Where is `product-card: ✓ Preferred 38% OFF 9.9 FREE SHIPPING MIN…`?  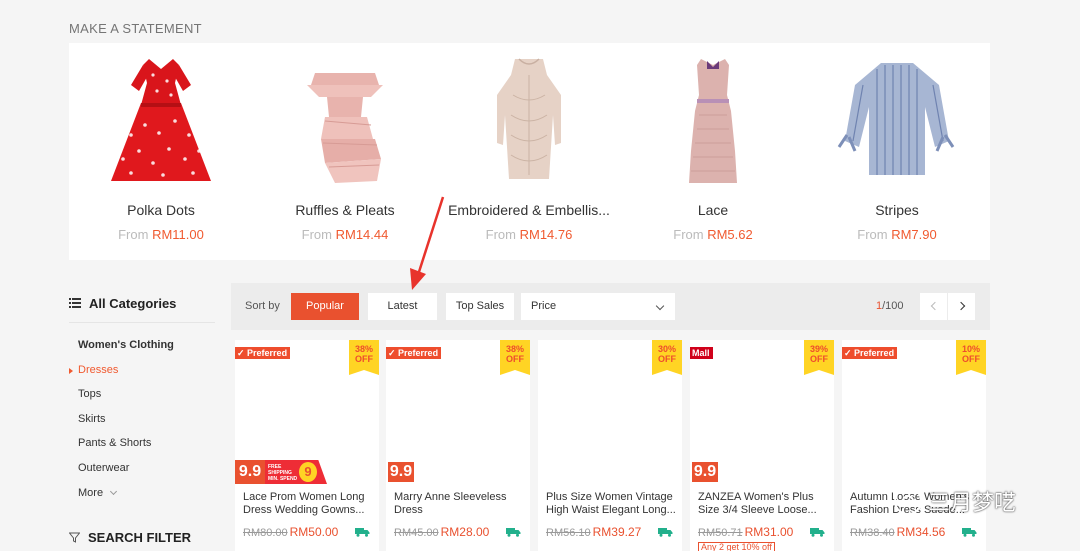 product-card: ✓ Preferred 38% OFF 9.9 FREE SHIPPING MIN… is located at coordinates (307, 445).